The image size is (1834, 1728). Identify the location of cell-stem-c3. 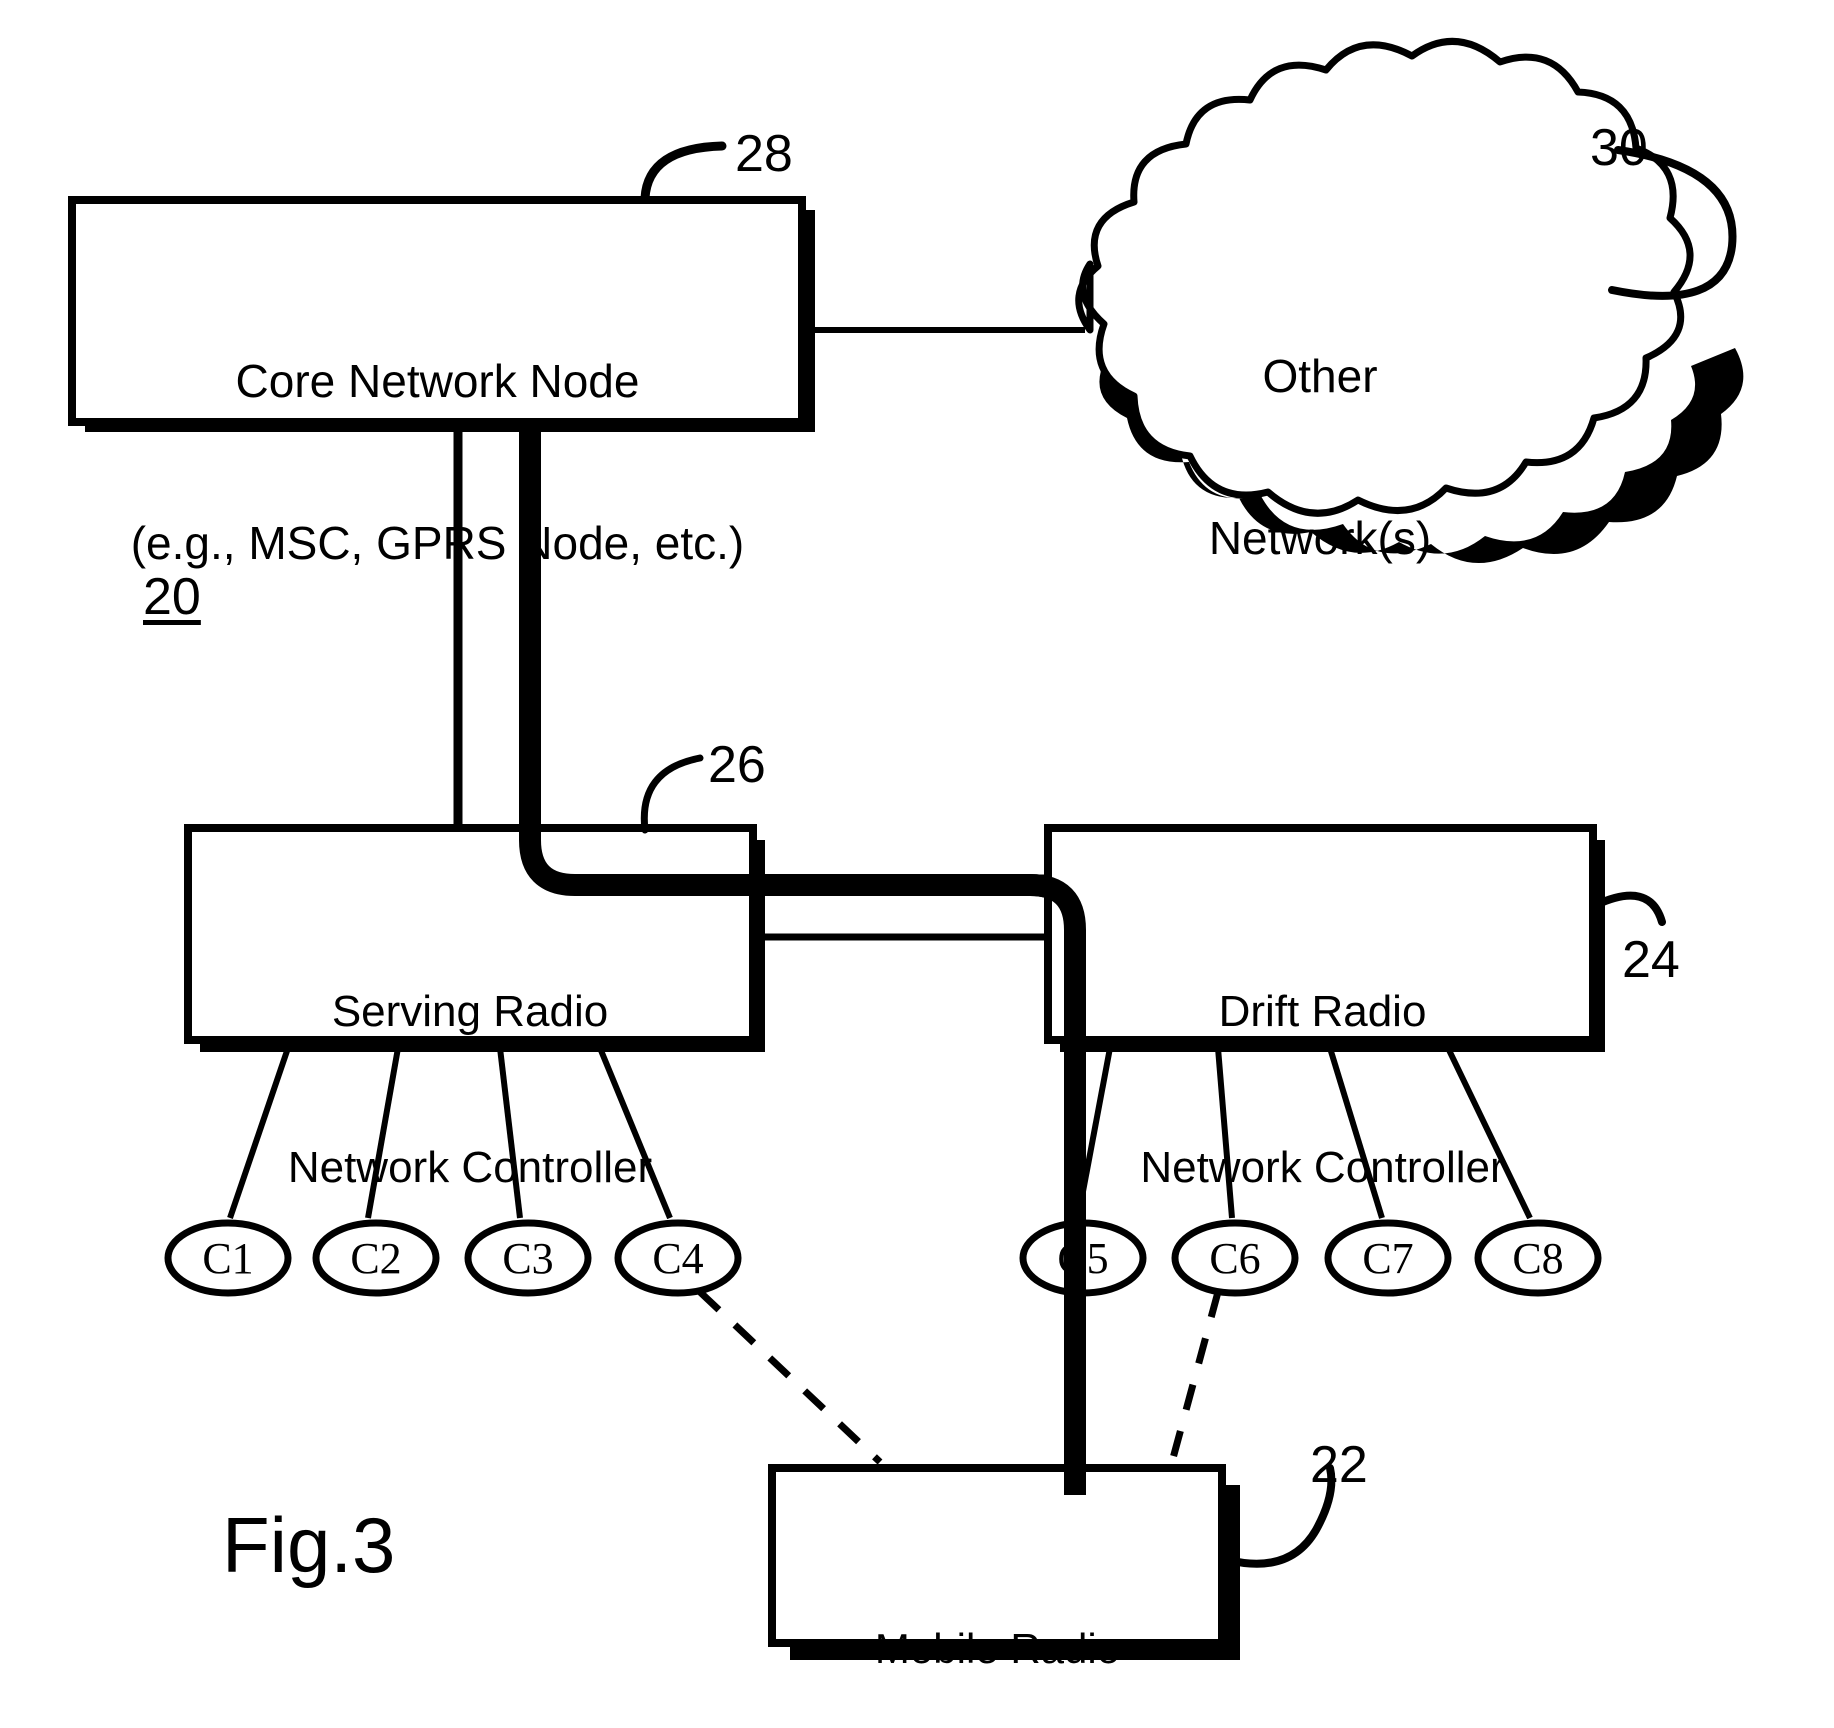
(510, 1133).